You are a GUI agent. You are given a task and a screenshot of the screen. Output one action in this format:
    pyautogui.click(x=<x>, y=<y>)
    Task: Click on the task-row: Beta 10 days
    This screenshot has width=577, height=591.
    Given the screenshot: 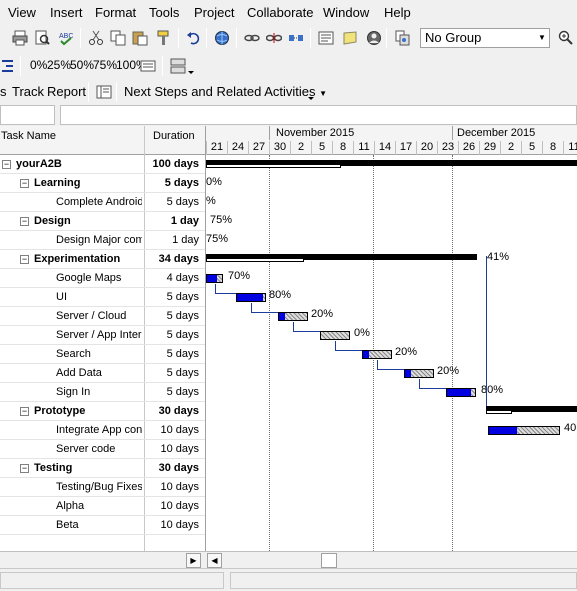 What is the action you would take?
    pyautogui.click(x=102, y=525)
    